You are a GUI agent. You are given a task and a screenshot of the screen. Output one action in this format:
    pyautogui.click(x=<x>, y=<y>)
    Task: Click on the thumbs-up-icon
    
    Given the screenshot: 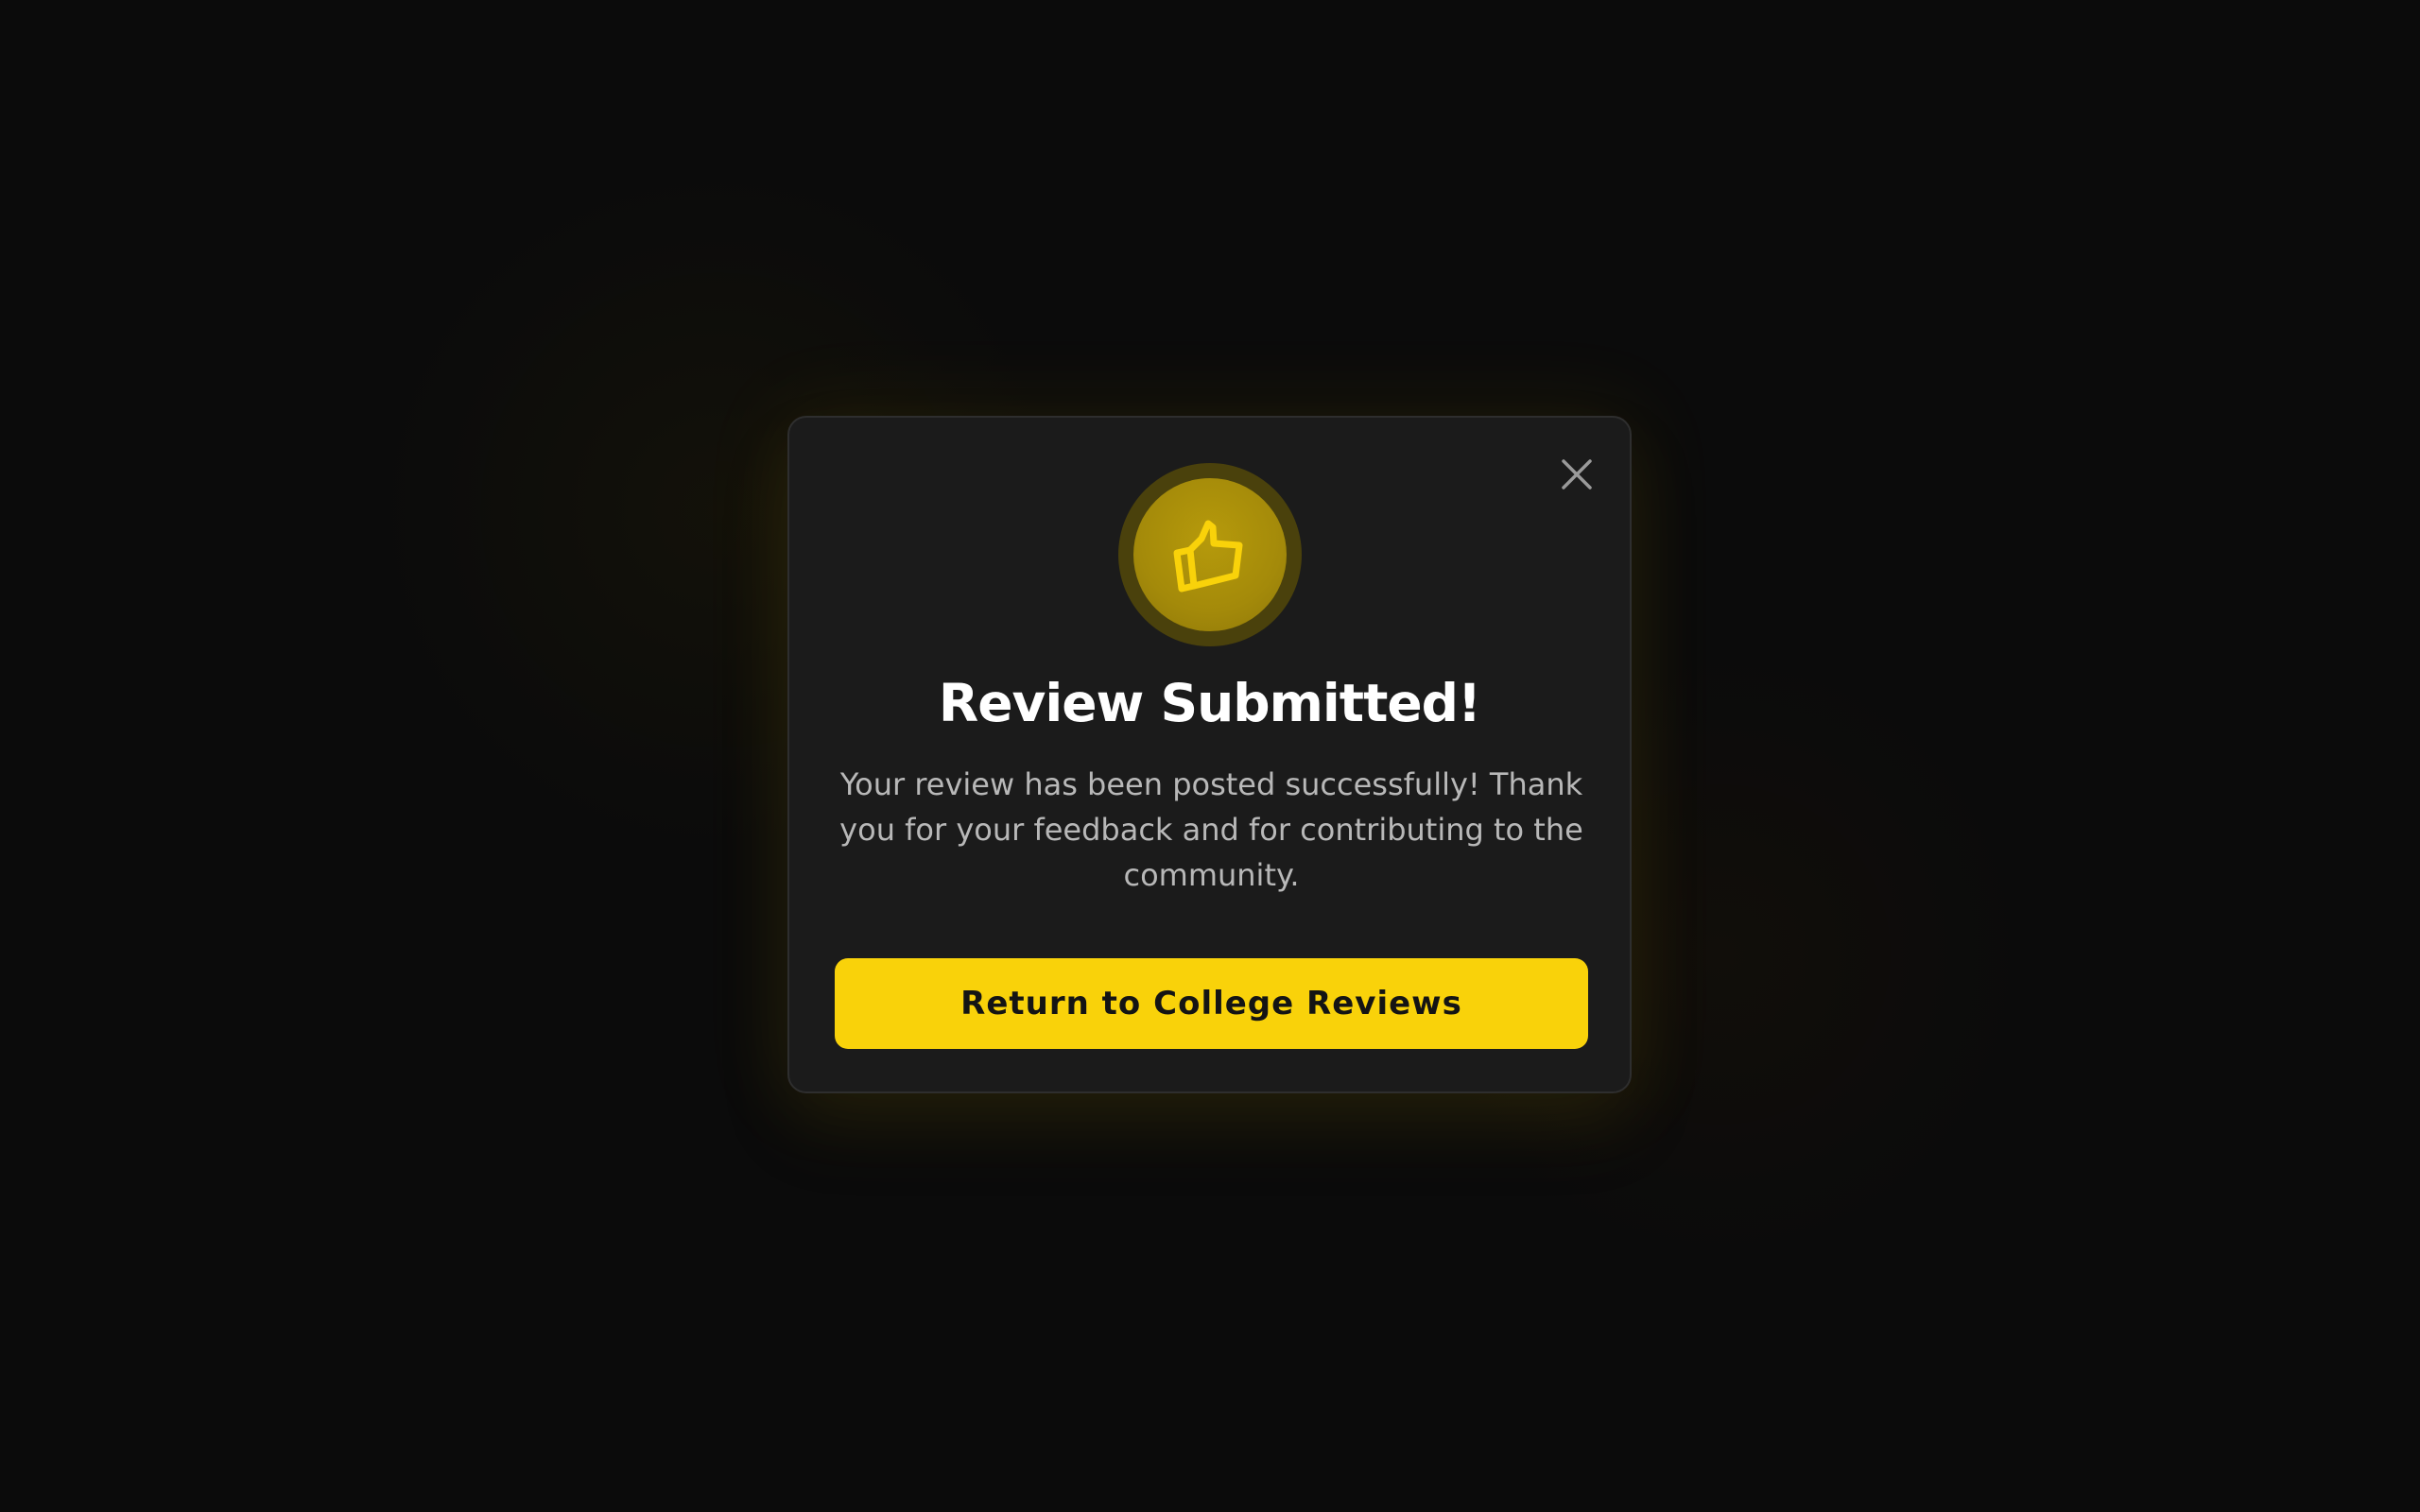 What is the action you would take?
    pyautogui.click(x=1208, y=556)
    